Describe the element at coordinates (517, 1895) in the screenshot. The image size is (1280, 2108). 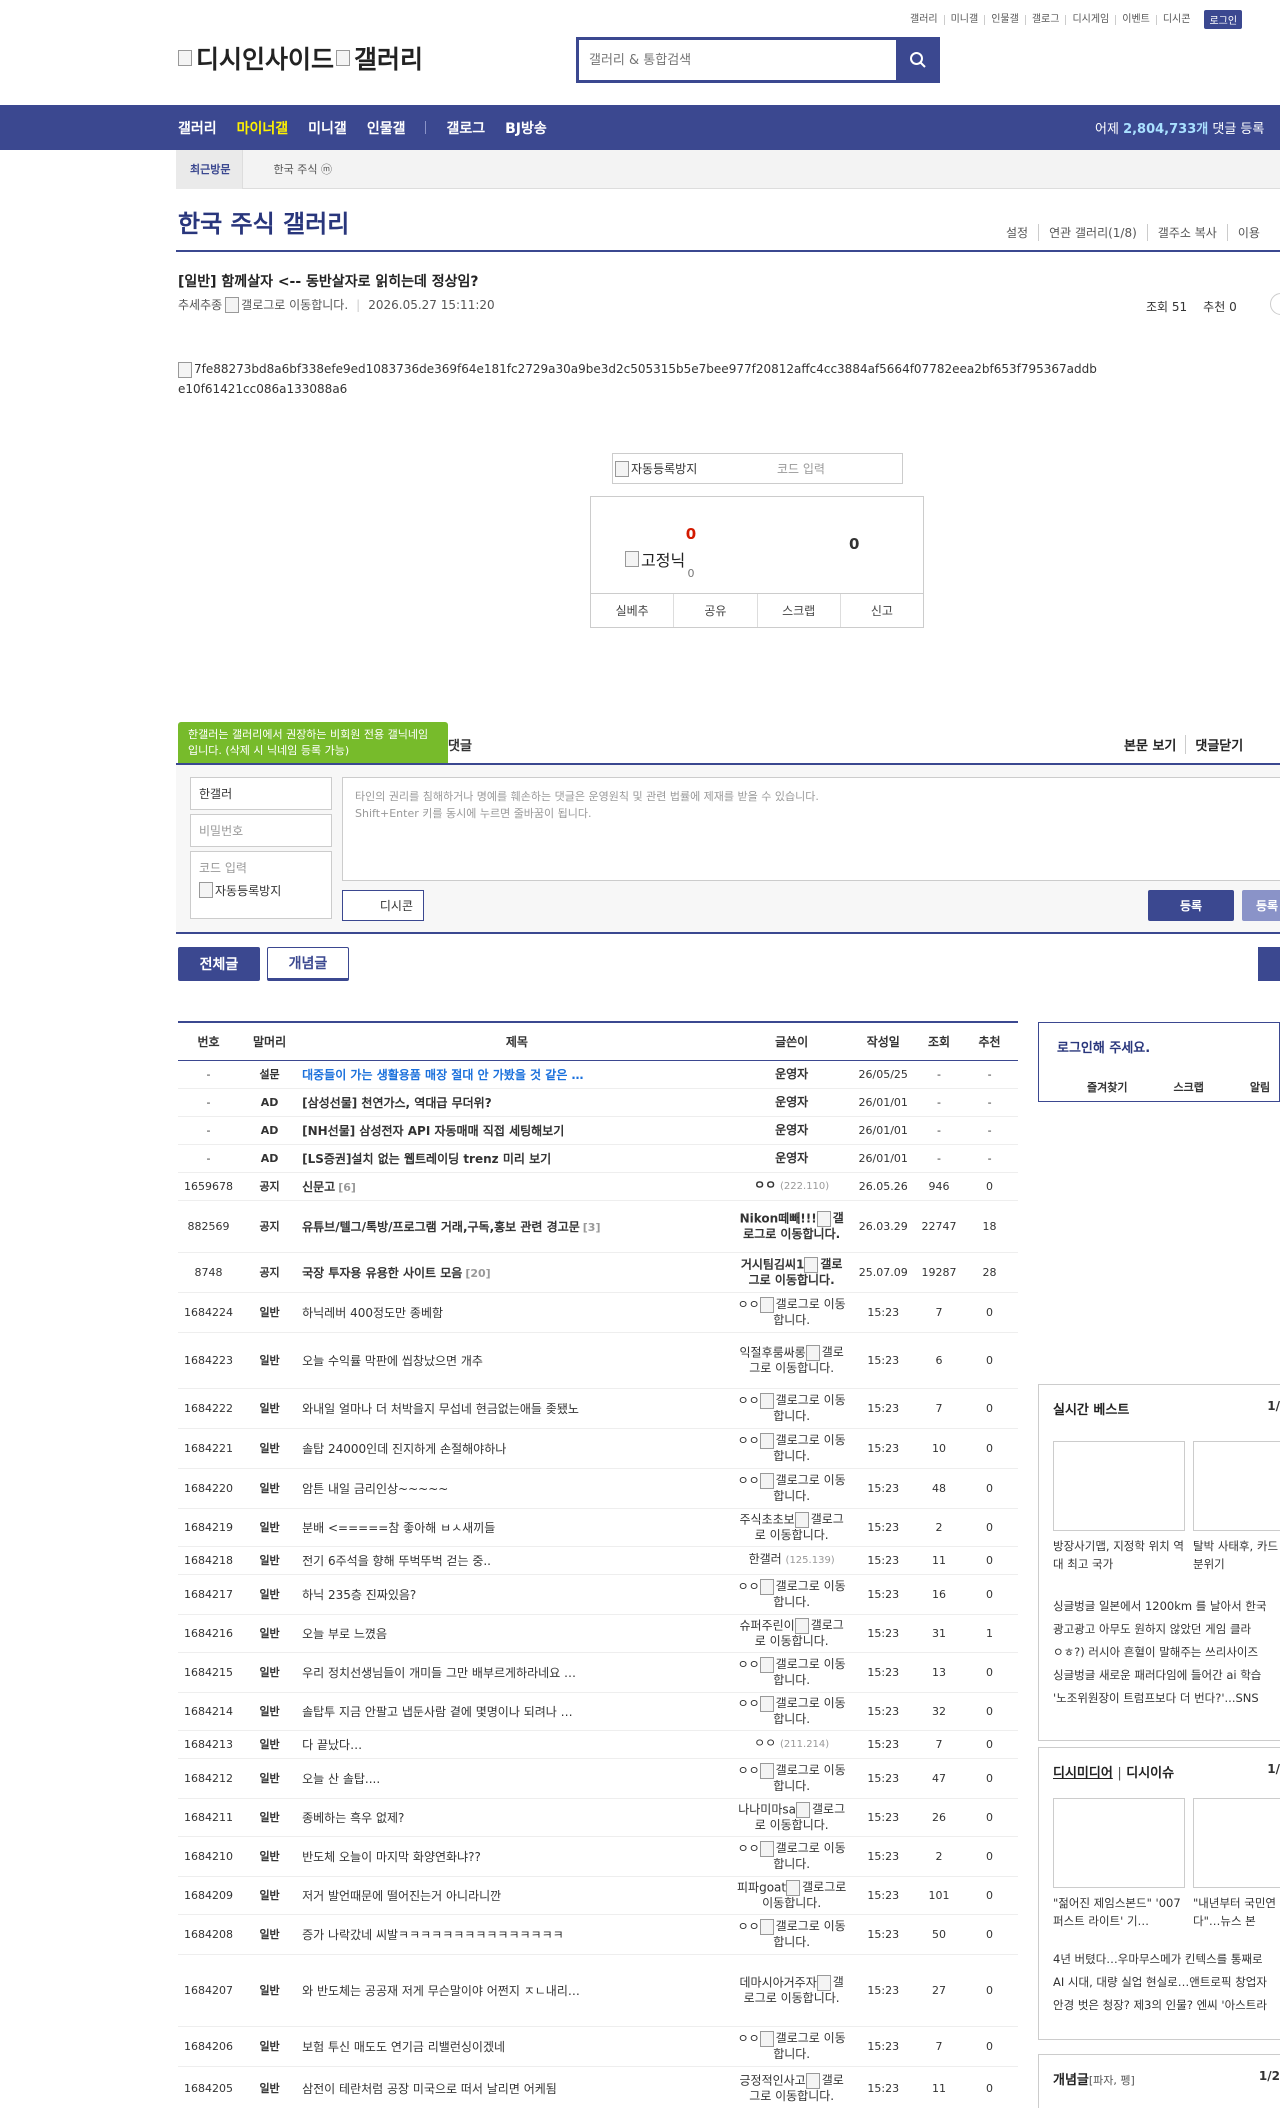
I see `row-title: 저거 발언때문에 떨어진는거 아니라니깐` at that location.